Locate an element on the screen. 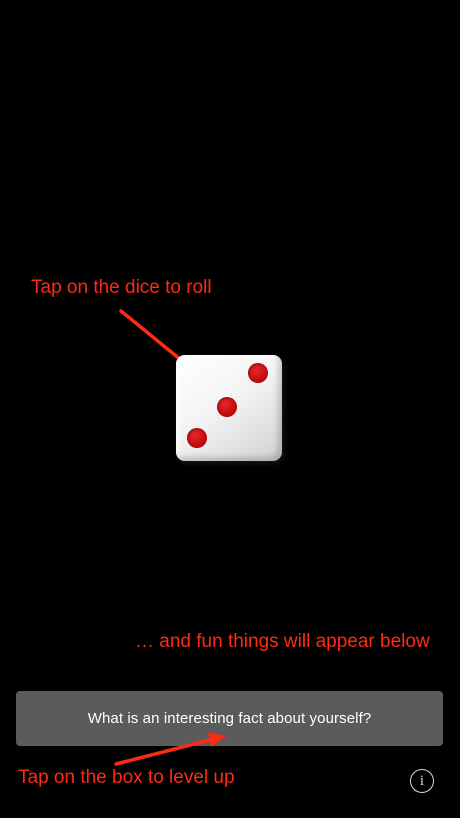 This screenshot has height=818, width=460. dice-hint-label: Tap on the dice to roll is located at coordinates (121, 287).